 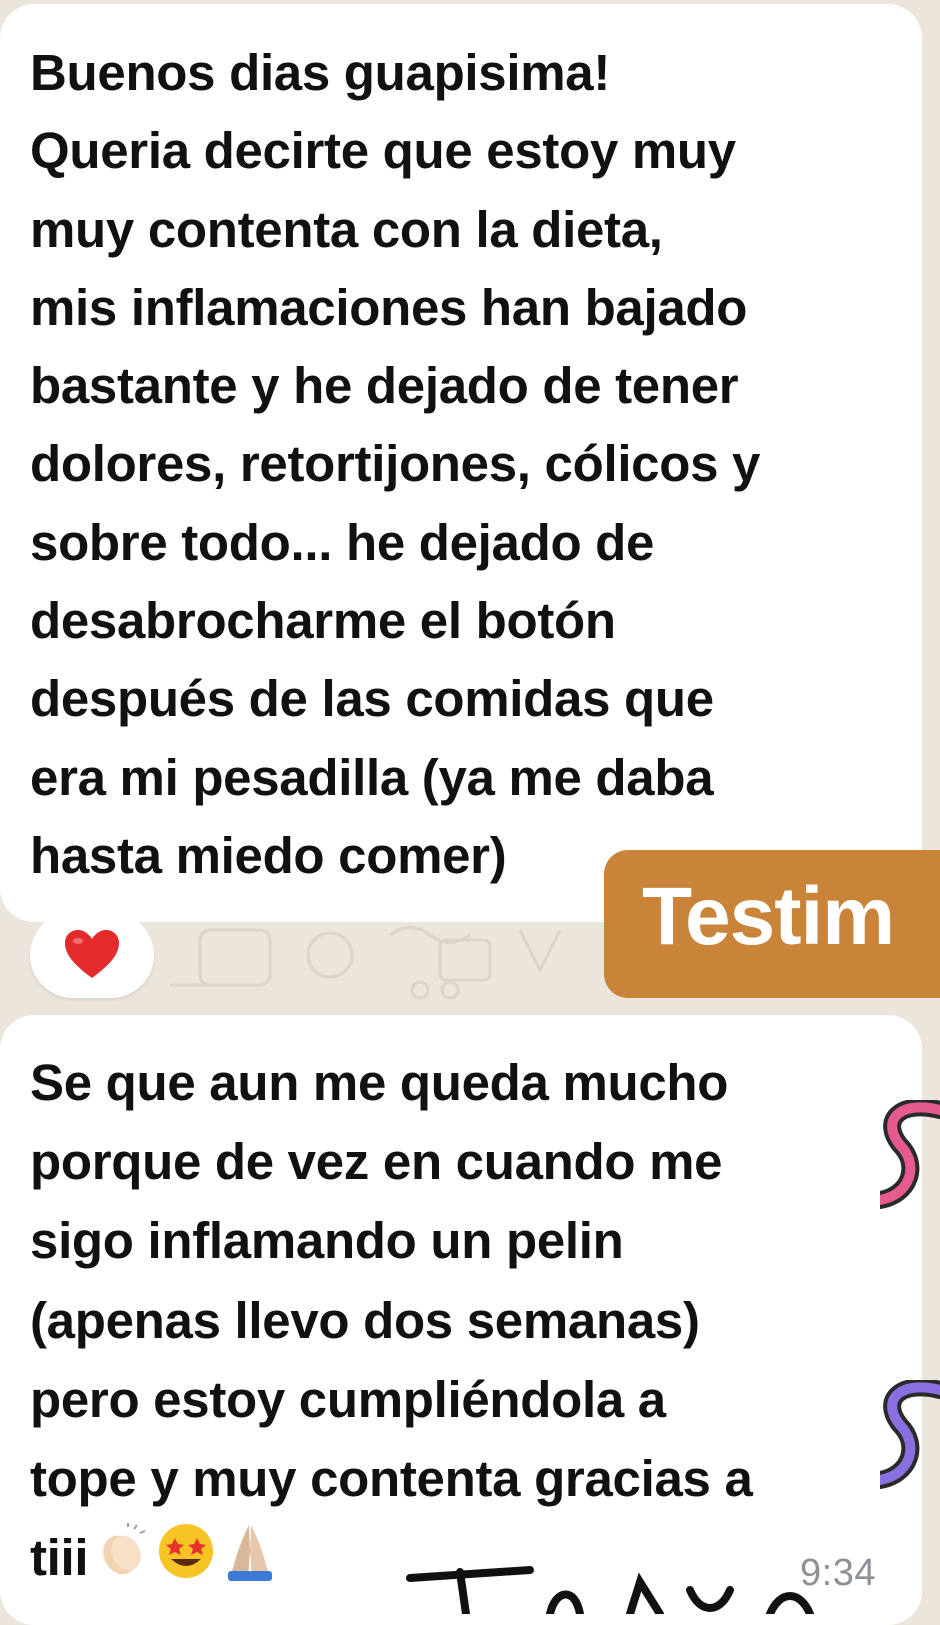 What do you see at coordinates (365, 1320) in the screenshot?
I see `message-line: (apenas llevo dos semanas)` at bounding box center [365, 1320].